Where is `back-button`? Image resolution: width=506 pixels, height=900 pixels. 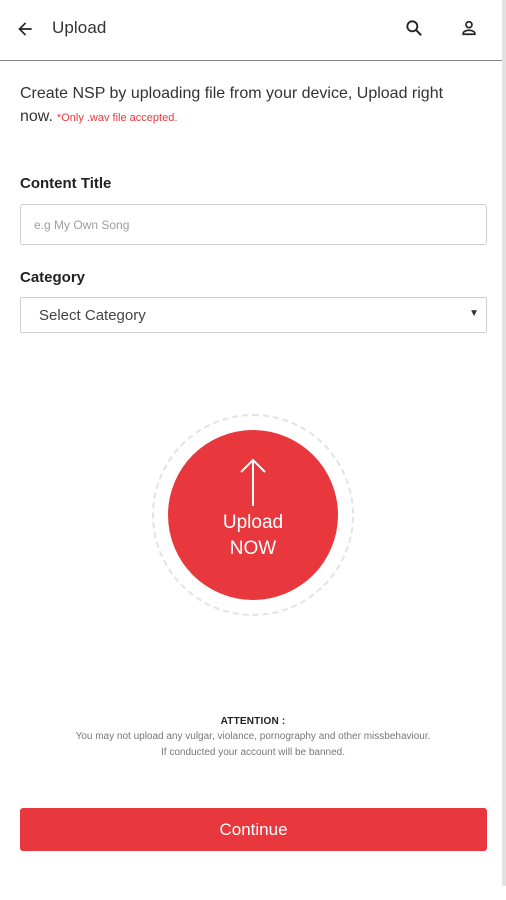 back-button is located at coordinates (25, 29).